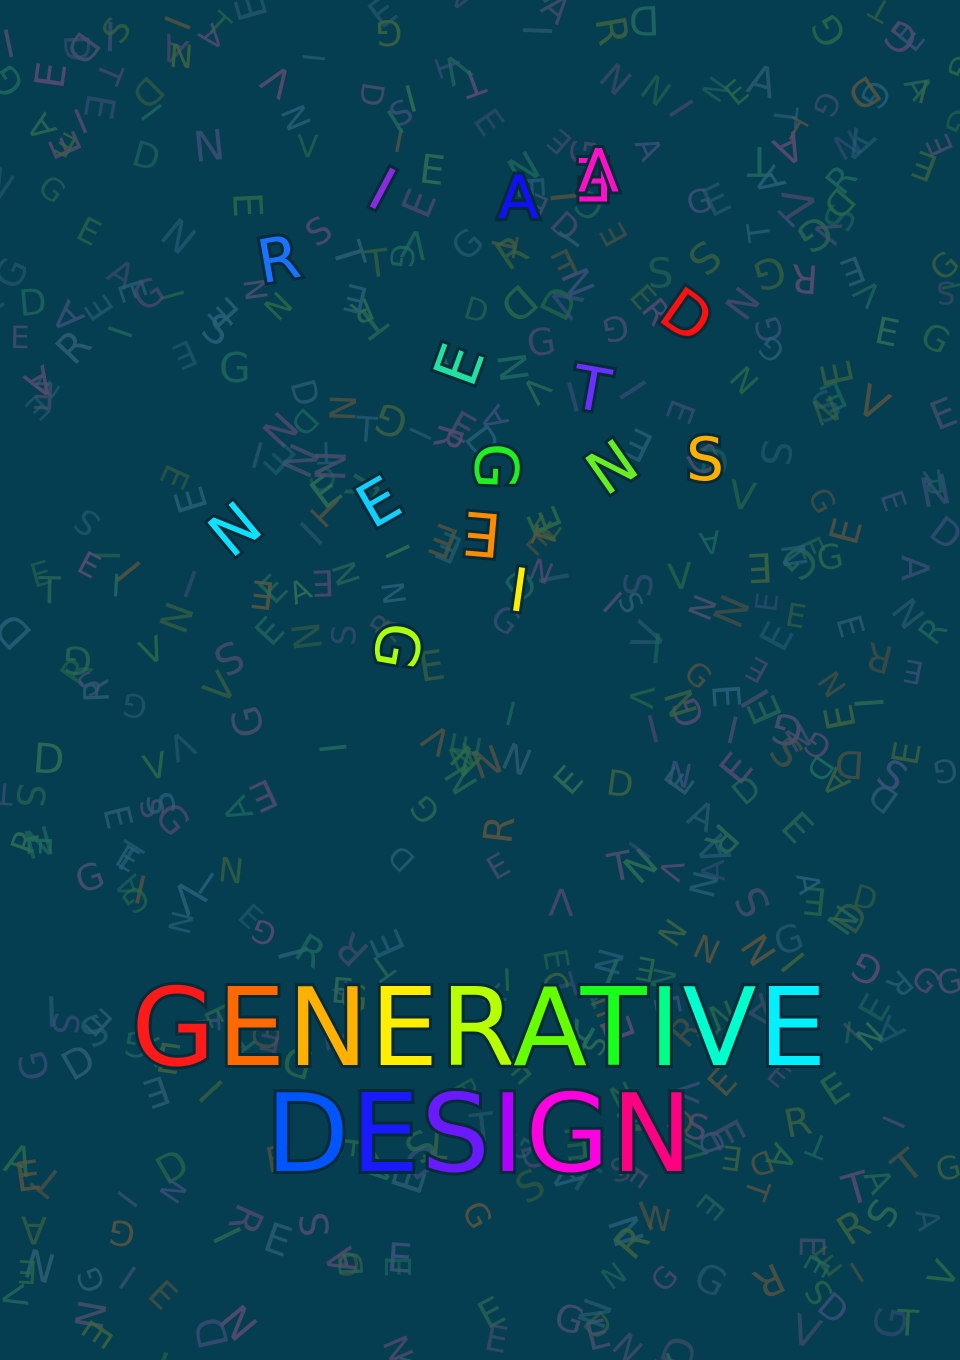 Image resolution: width=960 pixels, height=1360 pixels. I want to click on title-letter: N, so click(651, 1134).